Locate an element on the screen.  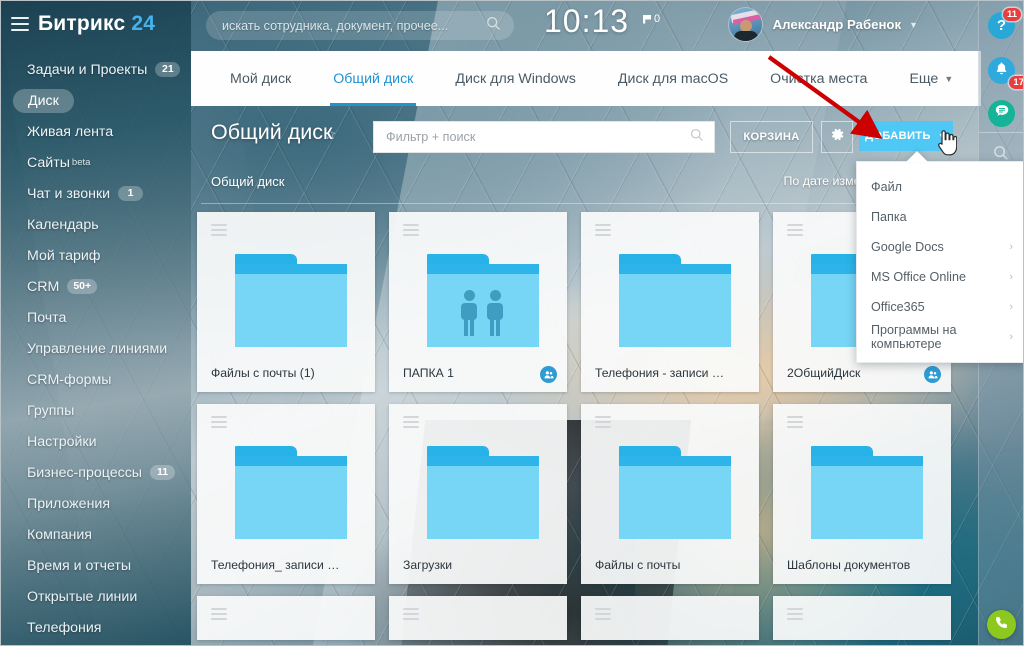
tab-drive-windows: Диск для Windows is located at coordinates (515, 78).